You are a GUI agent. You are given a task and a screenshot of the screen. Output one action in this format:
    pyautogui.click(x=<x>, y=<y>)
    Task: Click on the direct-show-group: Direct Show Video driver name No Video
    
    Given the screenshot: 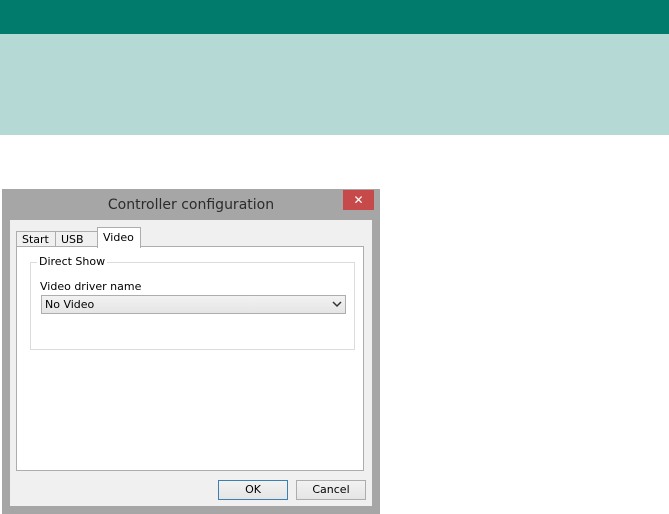 What is the action you would take?
    pyautogui.click(x=192, y=303)
    